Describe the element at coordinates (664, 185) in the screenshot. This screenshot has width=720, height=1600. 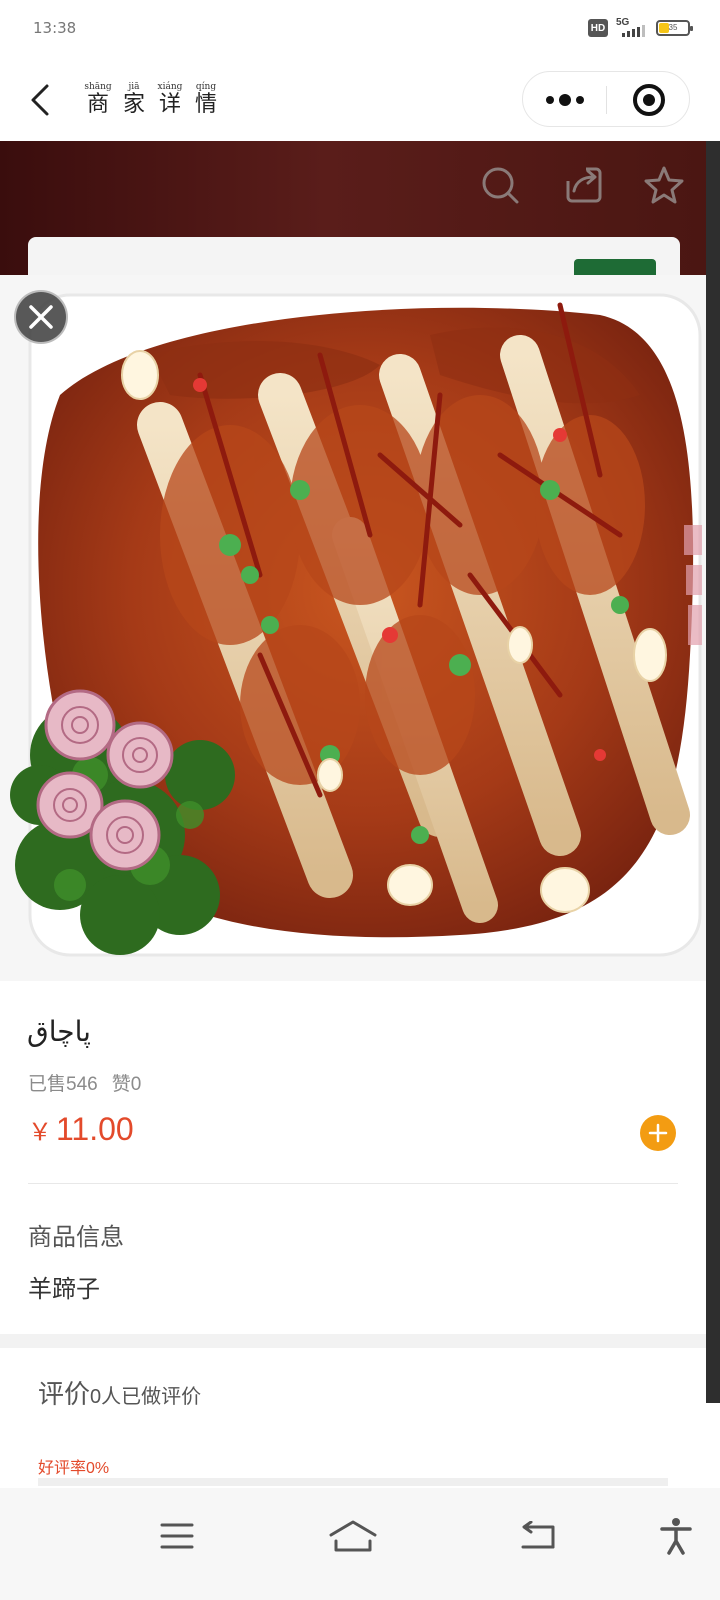
I see `star-icon` at that location.